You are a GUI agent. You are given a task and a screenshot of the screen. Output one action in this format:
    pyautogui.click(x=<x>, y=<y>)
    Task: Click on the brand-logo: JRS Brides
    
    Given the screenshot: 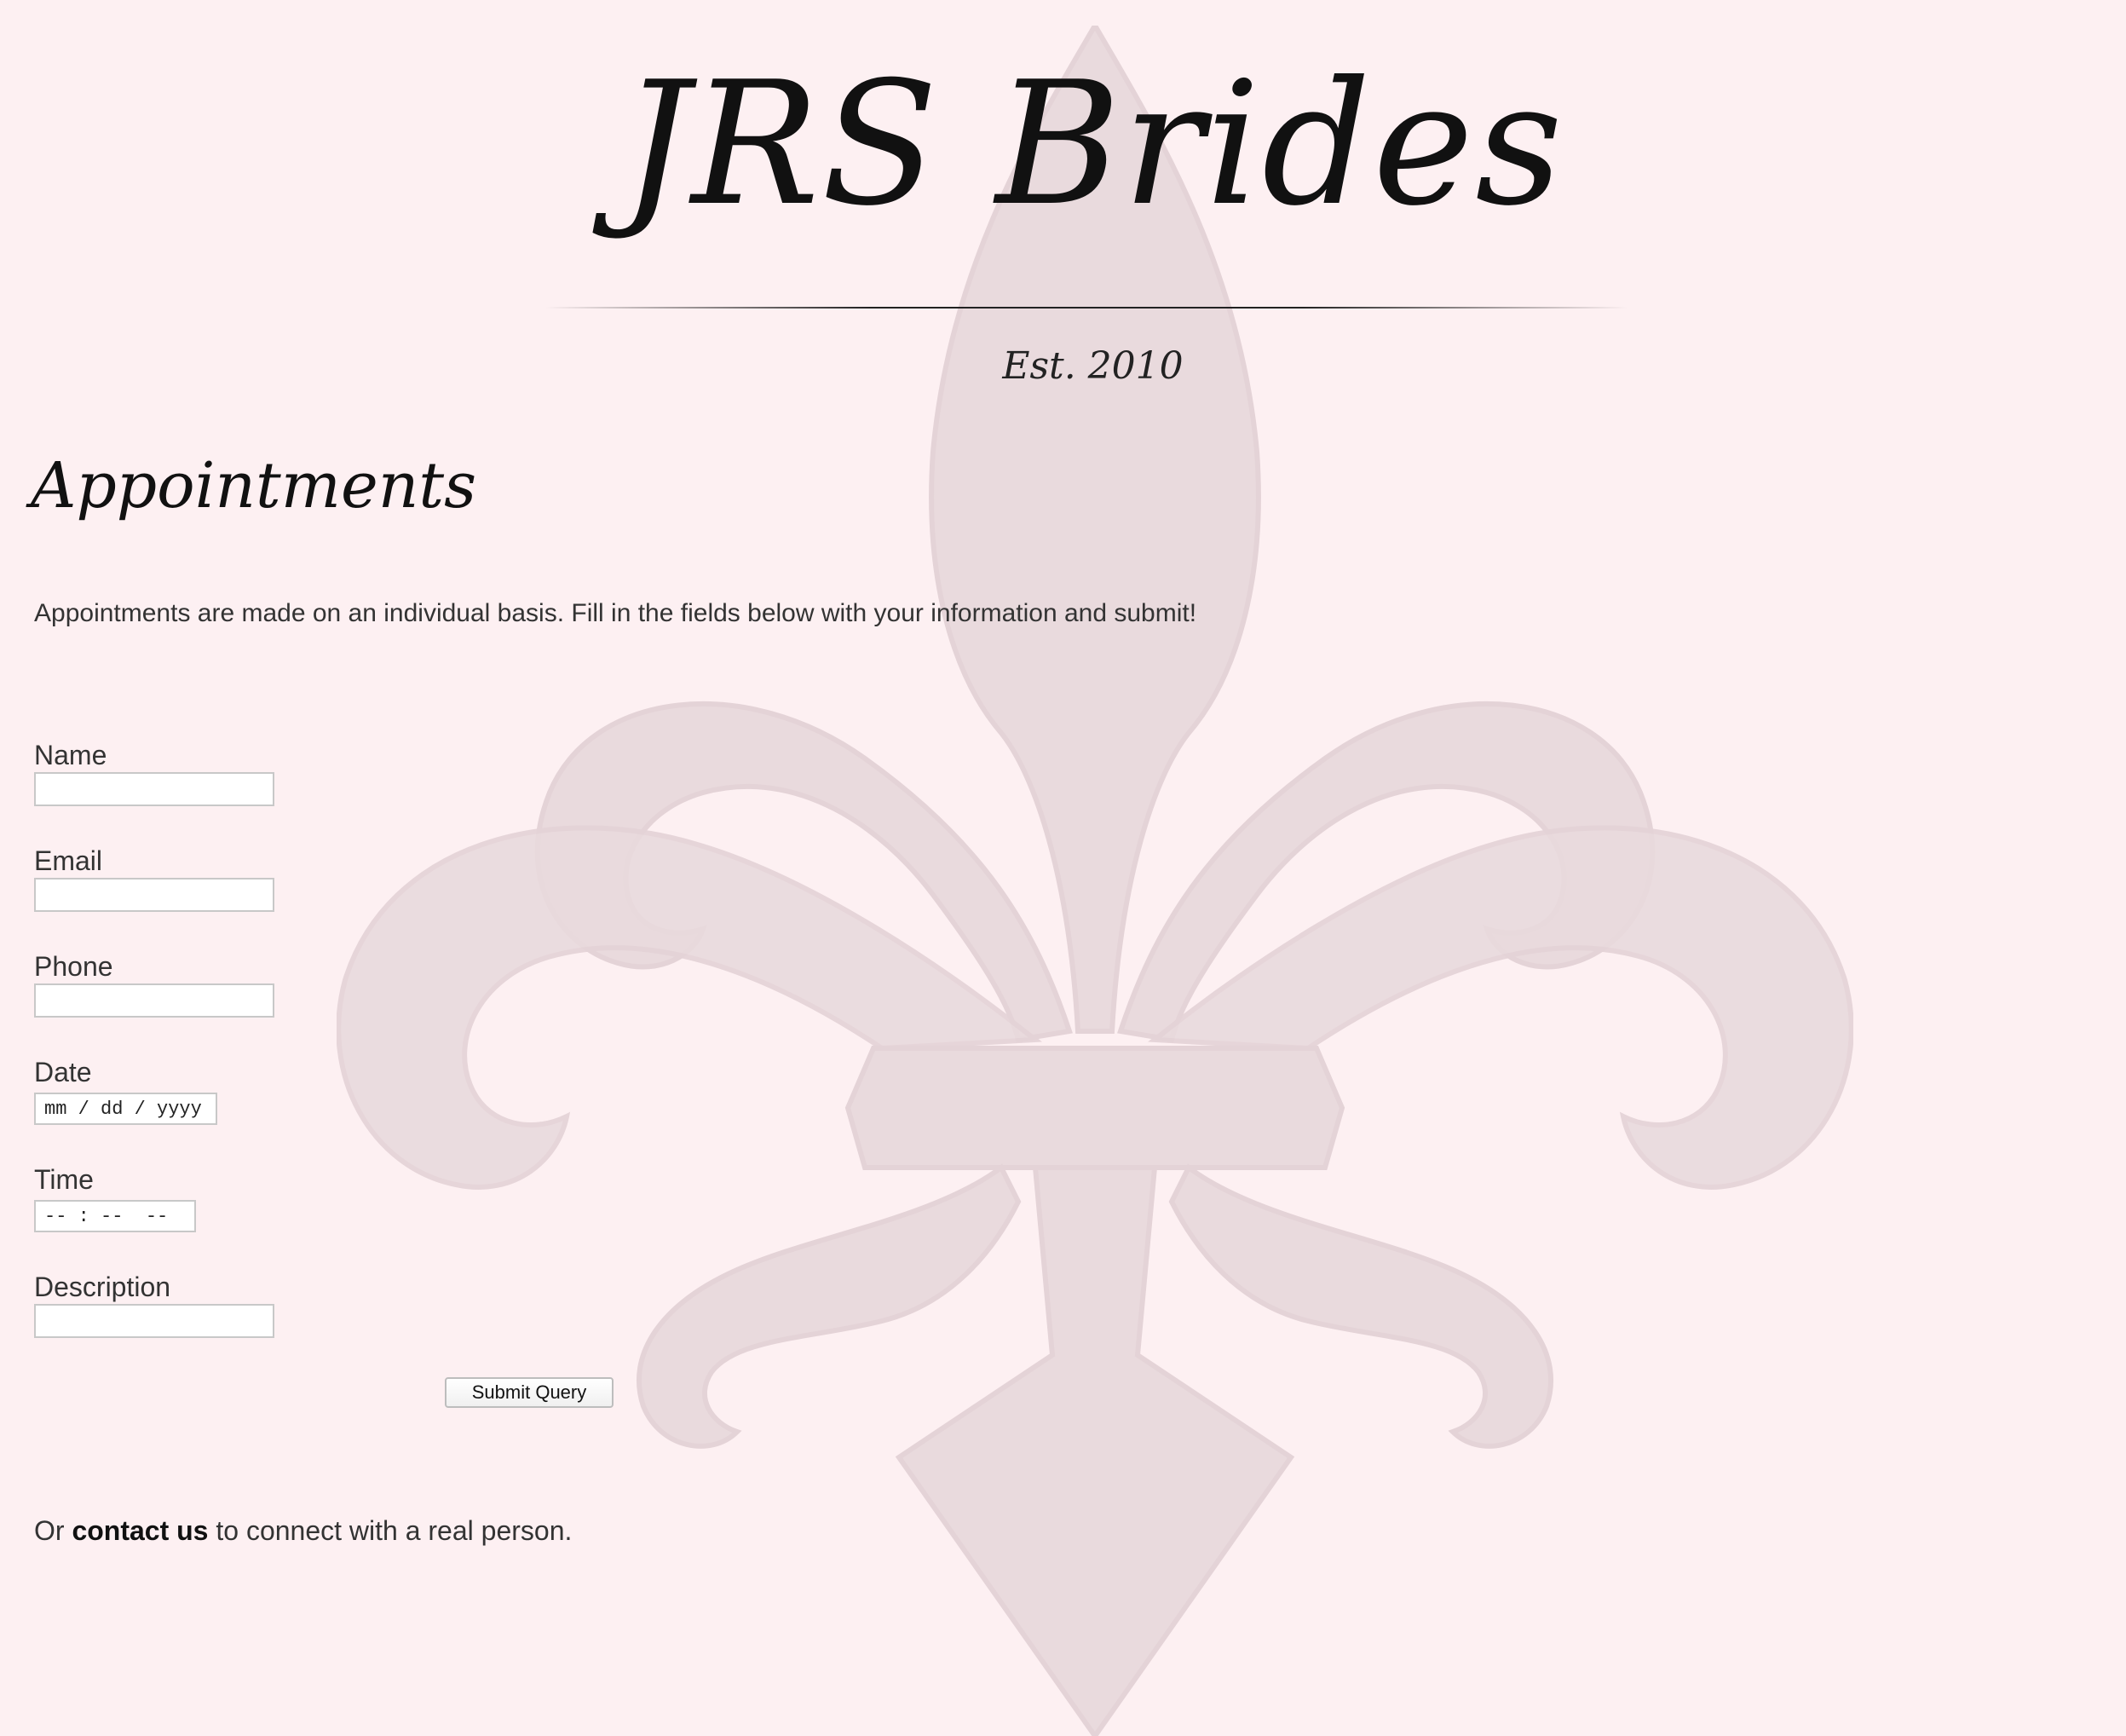 What is the action you would take?
    pyautogui.click(x=1092, y=144)
    